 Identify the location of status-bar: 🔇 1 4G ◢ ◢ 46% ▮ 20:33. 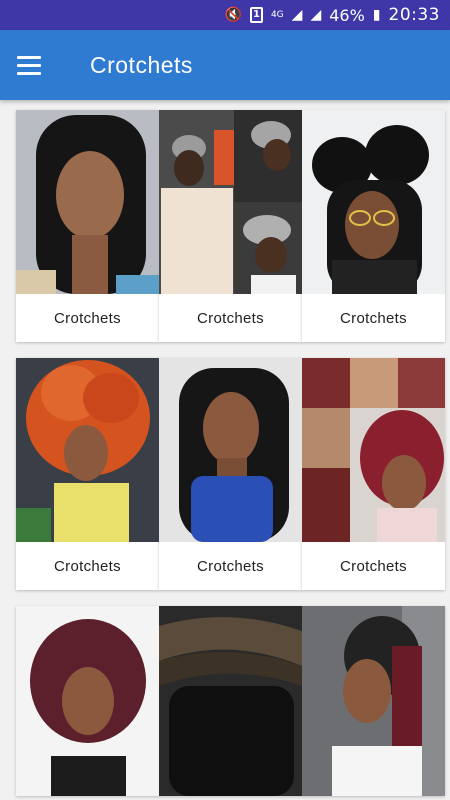
(225, 15).